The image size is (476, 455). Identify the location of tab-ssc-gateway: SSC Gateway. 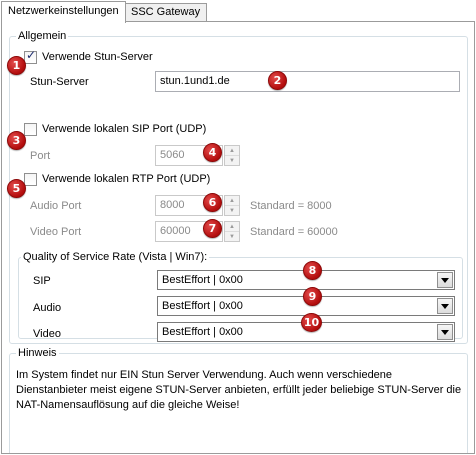
(166, 12).